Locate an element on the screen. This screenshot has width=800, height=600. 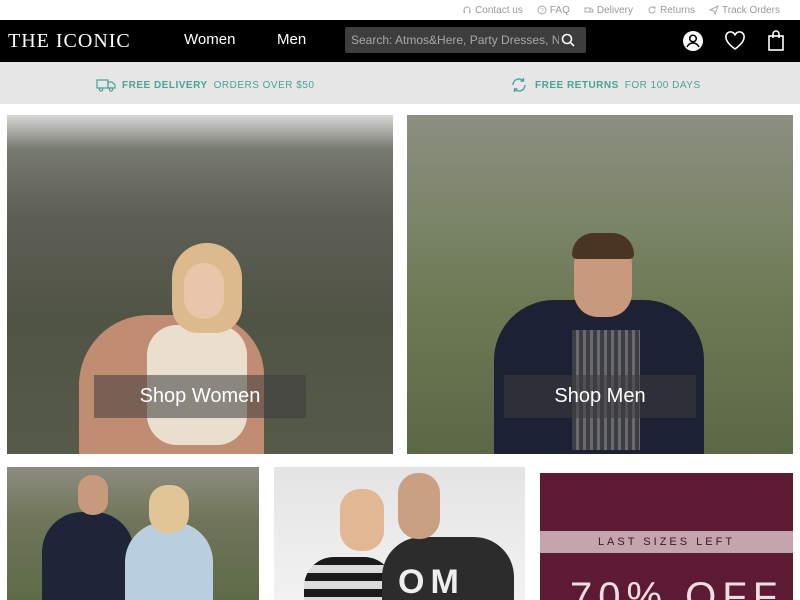
casual-promo-tile: OM is located at coordinates (399, 533).